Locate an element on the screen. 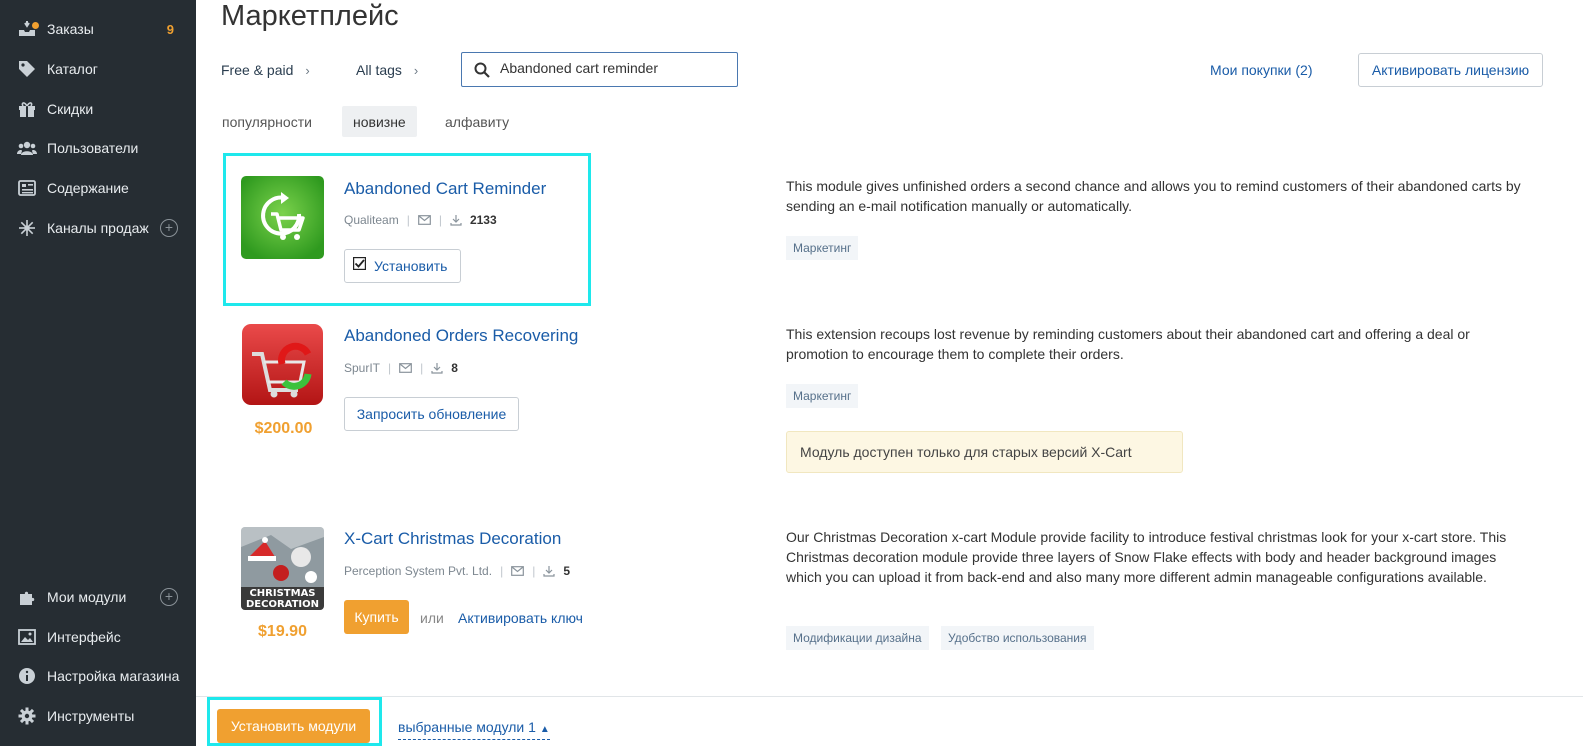 This screenshot has width=1583, height=746. sidebar-item-label: Пользователи is located at coordinates (93, 148).